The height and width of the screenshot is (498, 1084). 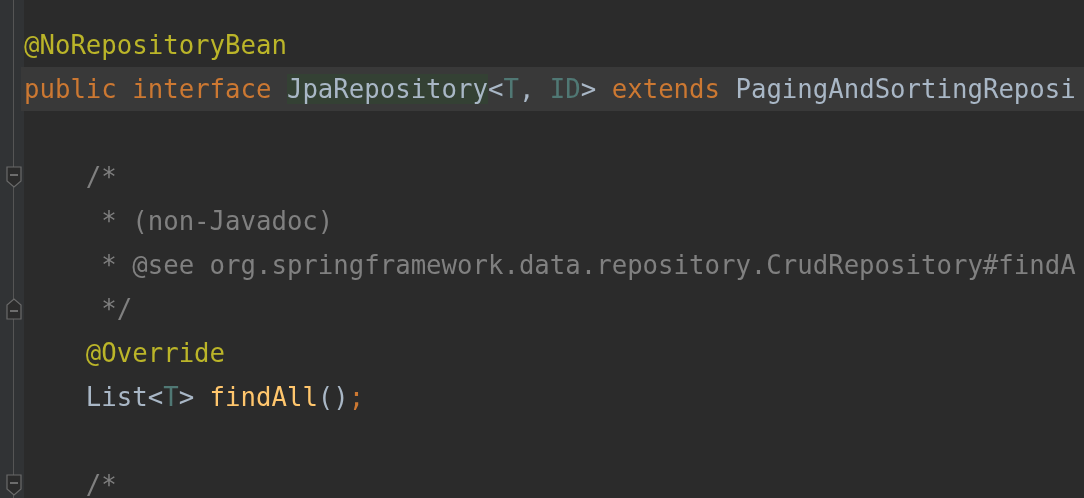 I want to click on code-text: List<, so click(x=124, y=397).